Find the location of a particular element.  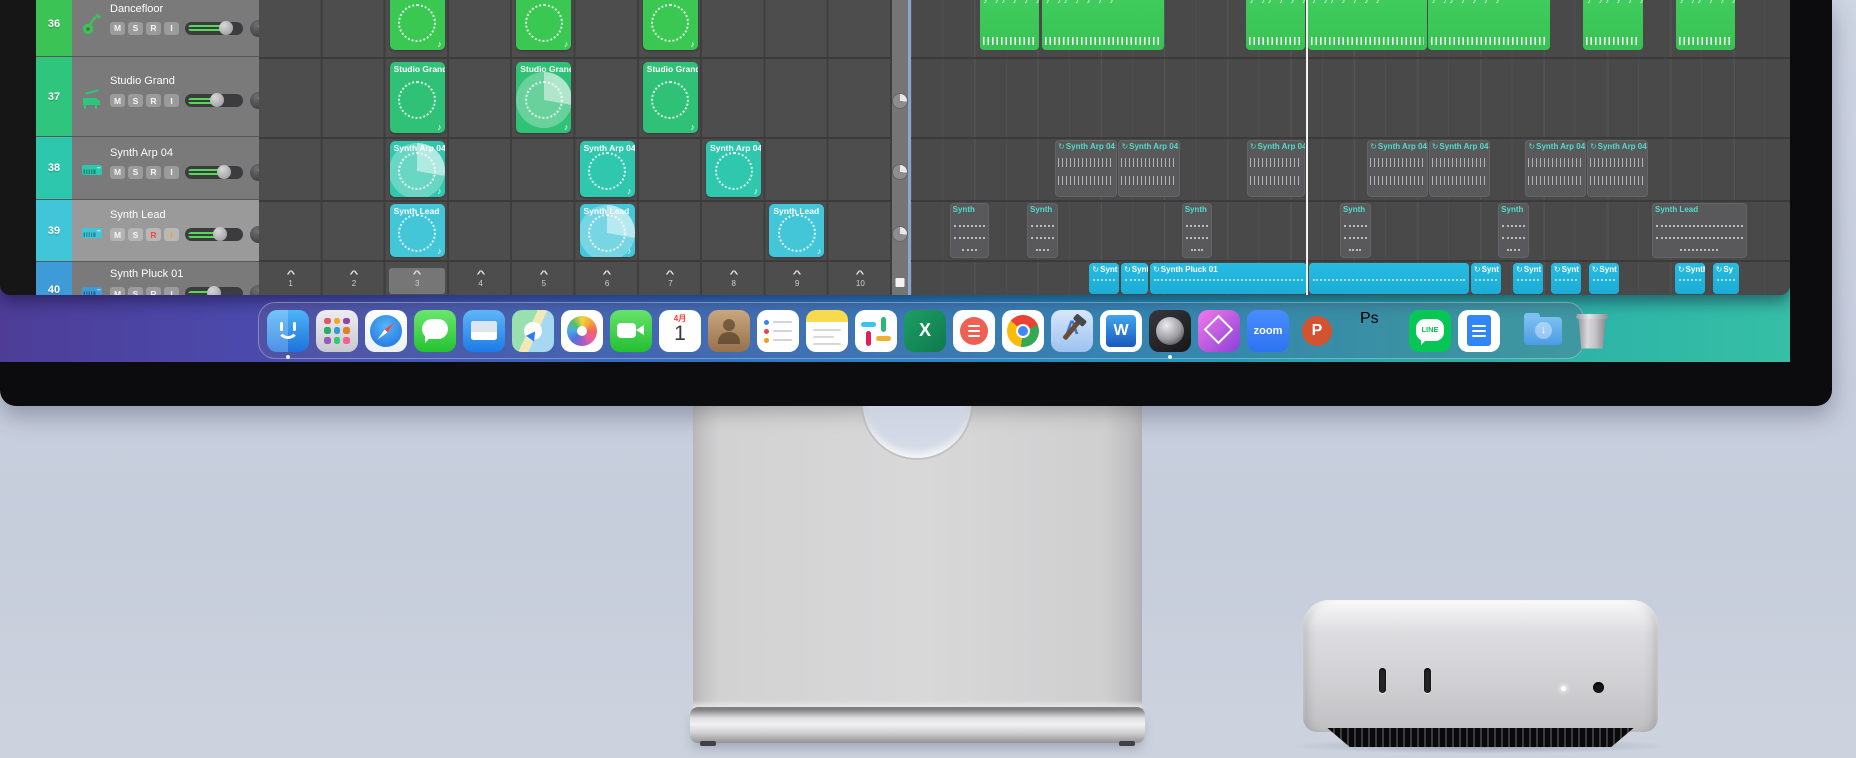

region-track36-2: ♪ ♪♪ ♪ ♪ ♪ ♪ is located at coordinates (1103, 25).